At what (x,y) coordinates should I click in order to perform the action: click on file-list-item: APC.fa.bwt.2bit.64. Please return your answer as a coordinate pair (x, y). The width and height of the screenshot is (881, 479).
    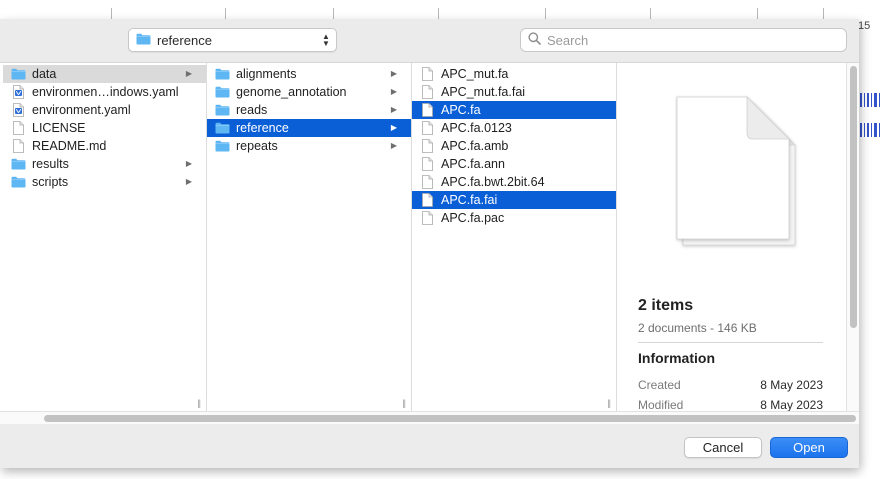
    Looking at the image, I should click on (514, 182).